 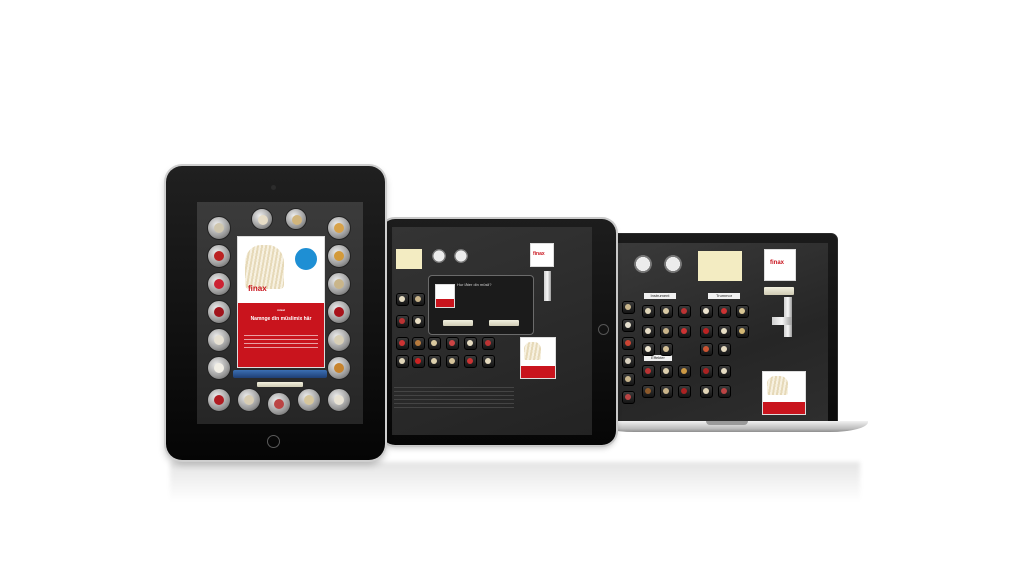 What do you see at coordinates (720, 266) in the screenshot?
I see `notes-panel` at bounding box center [720, 266].